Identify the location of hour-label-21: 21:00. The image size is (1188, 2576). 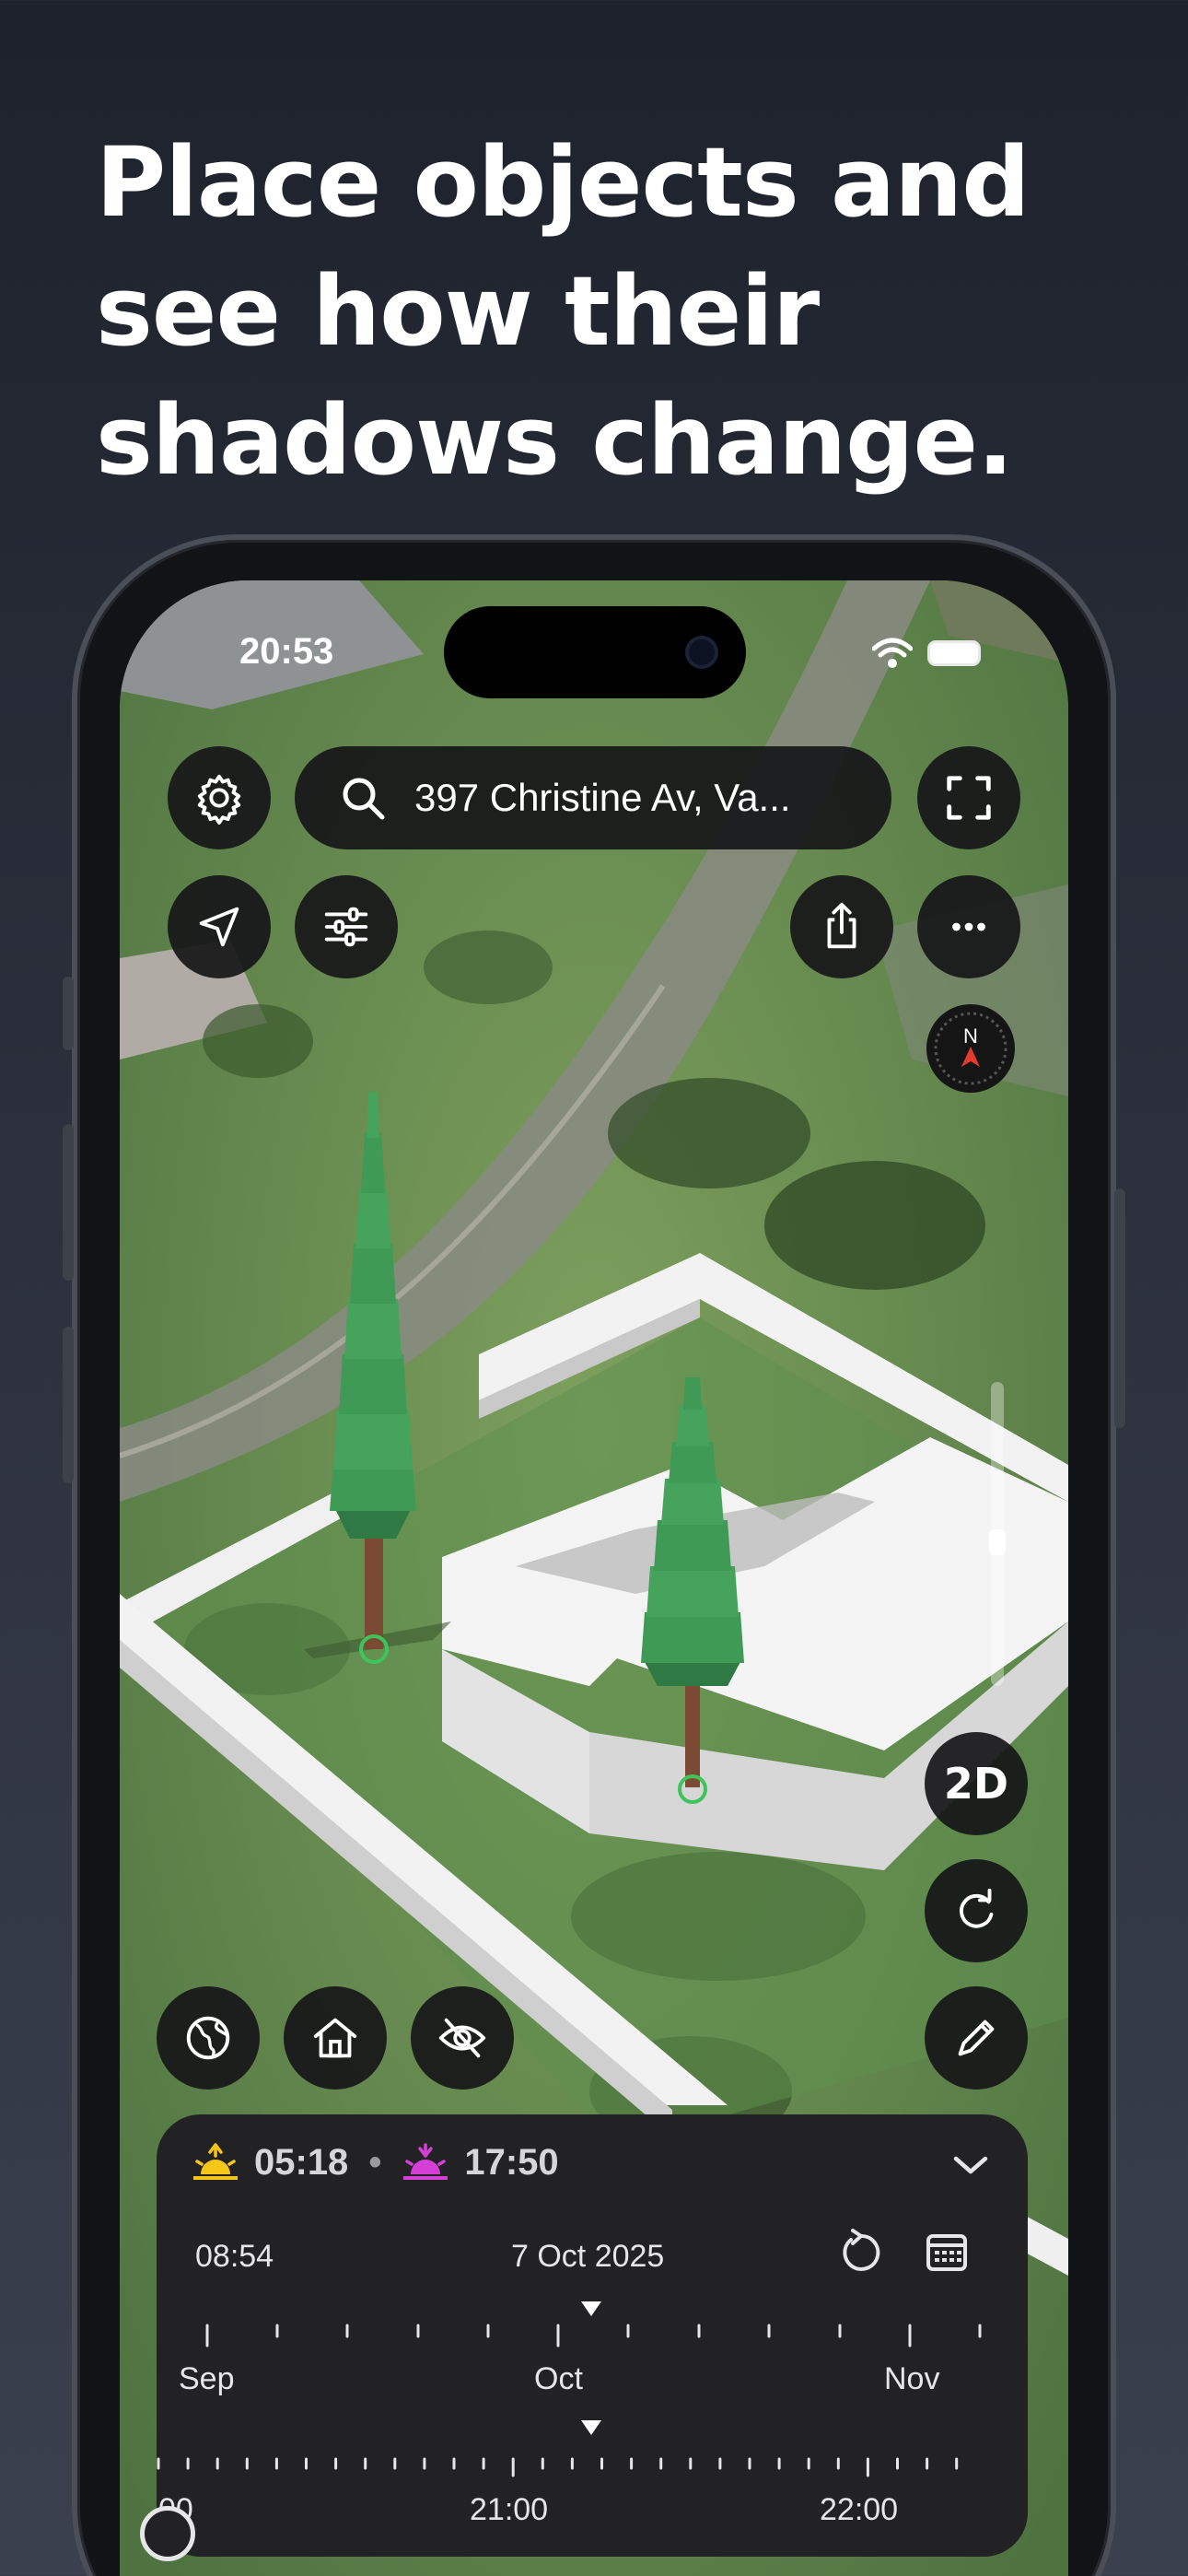
(510, 2509).